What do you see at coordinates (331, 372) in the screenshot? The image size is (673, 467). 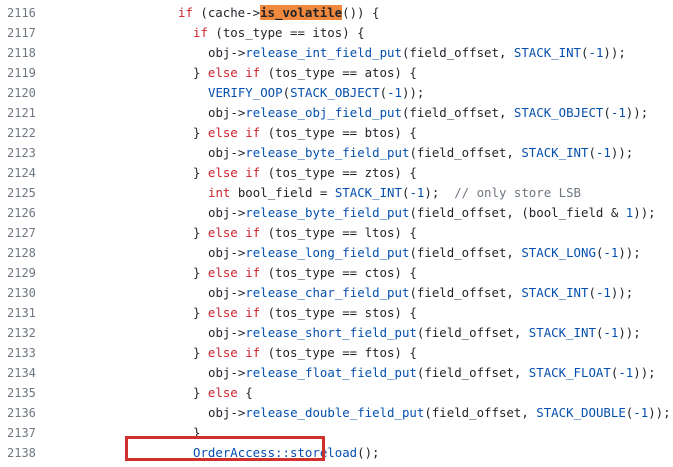 I see `function-token: release_float_field_put` at bounding box center [331, 372].